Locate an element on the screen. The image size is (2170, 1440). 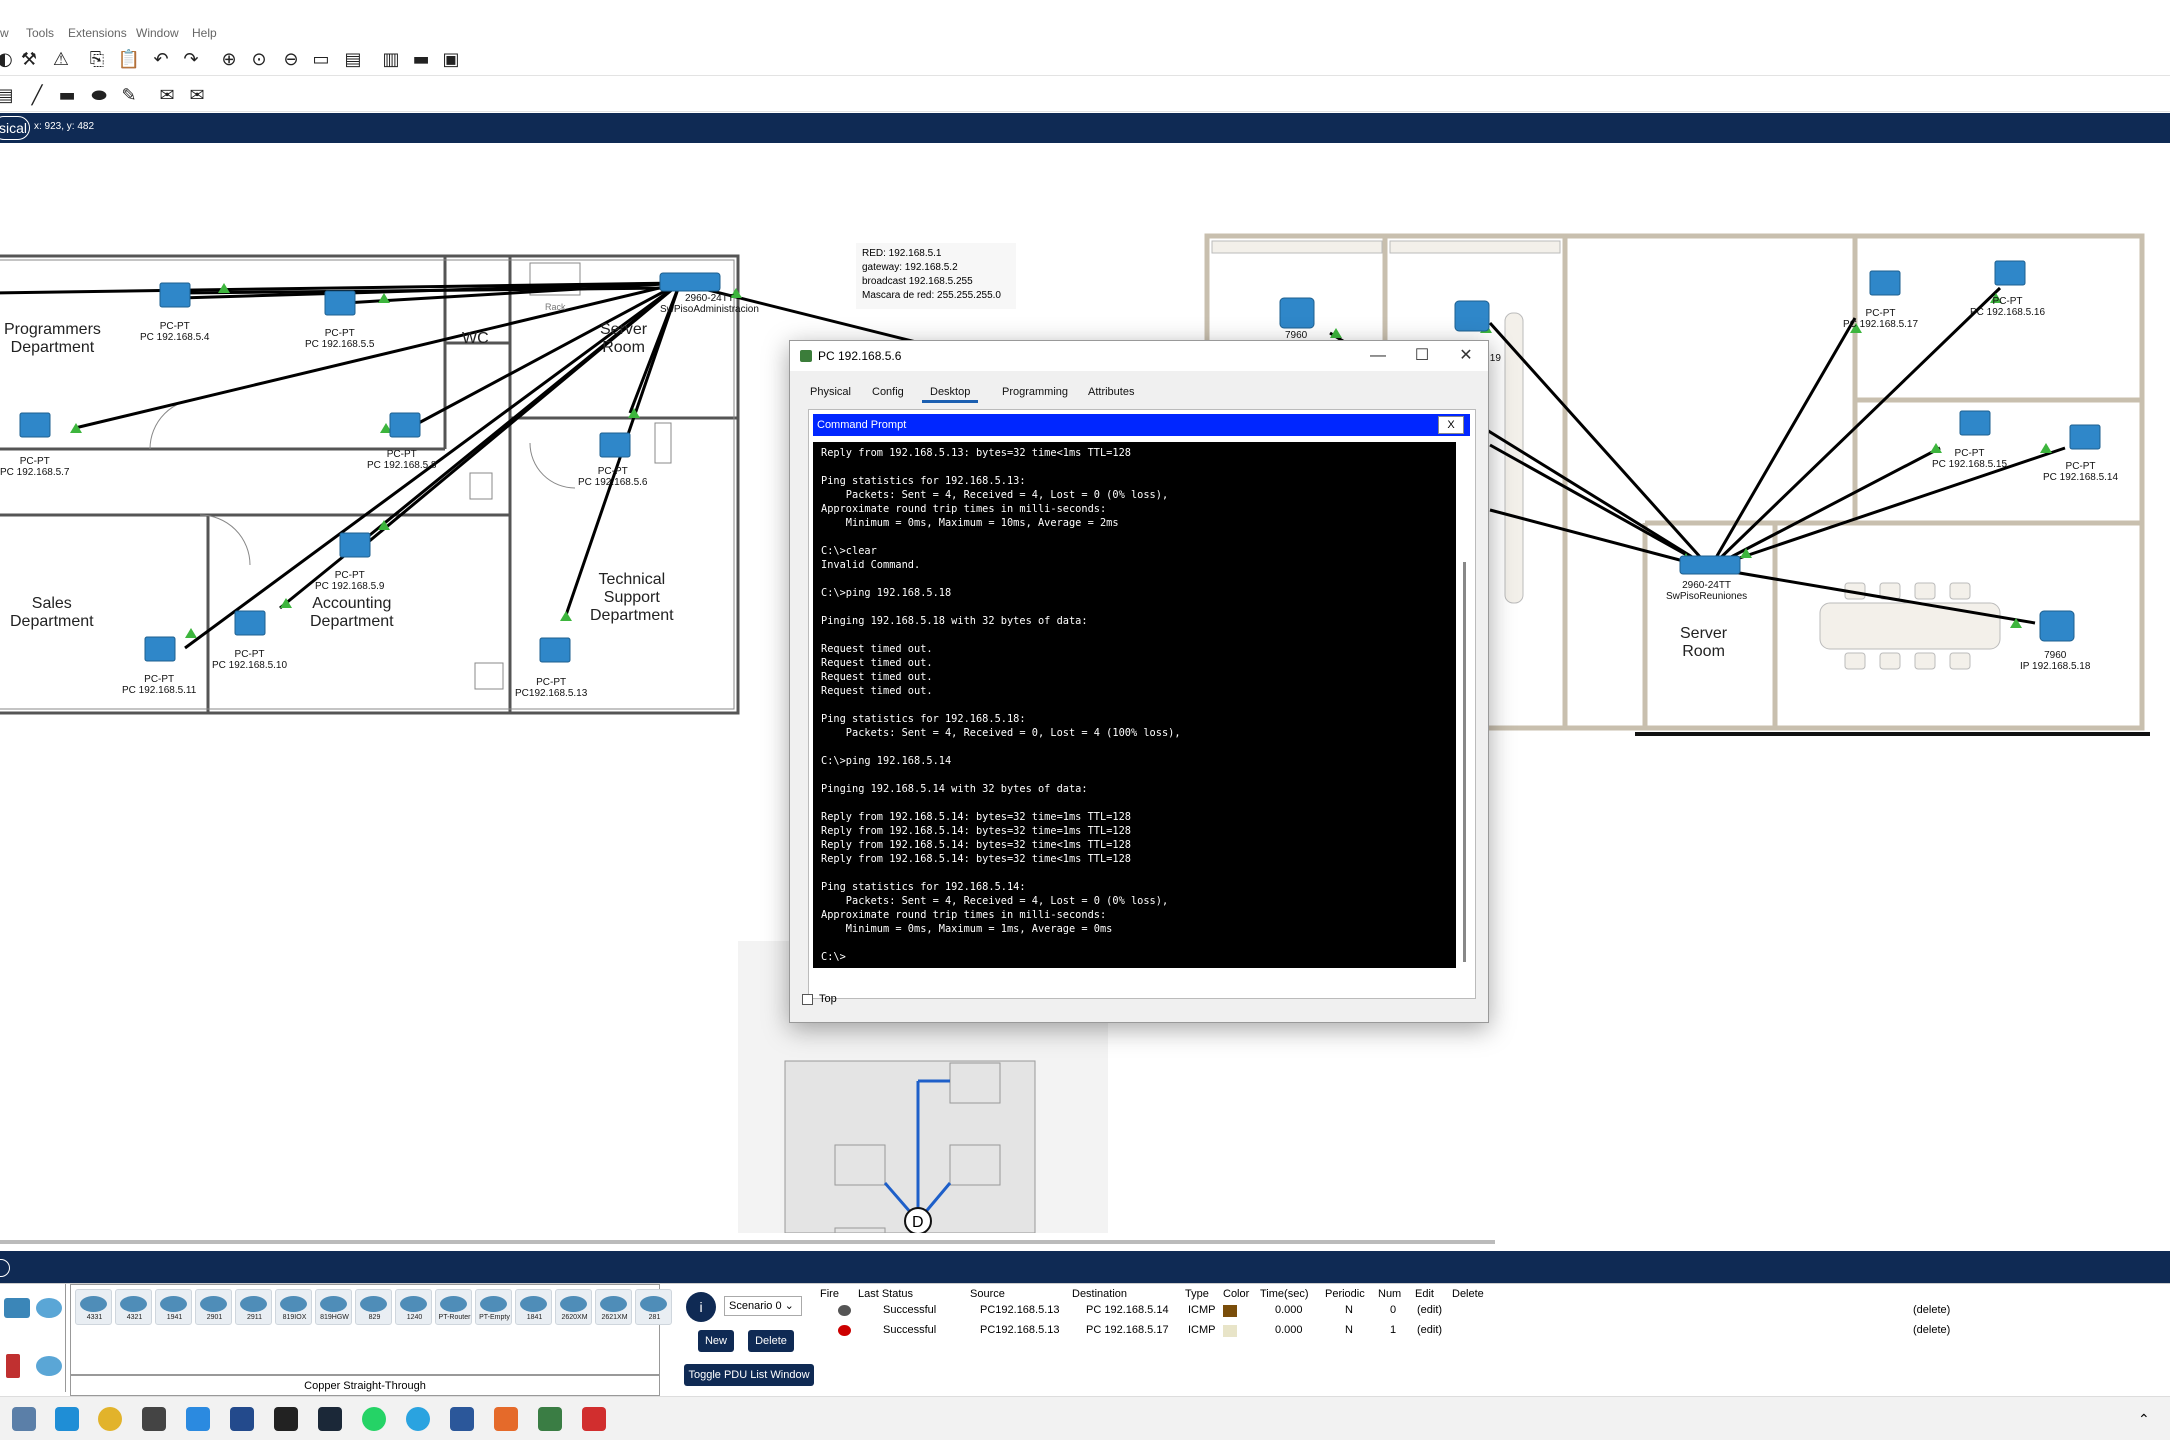
device-819iox: 819IOX is located at coordinates (293, 1307).